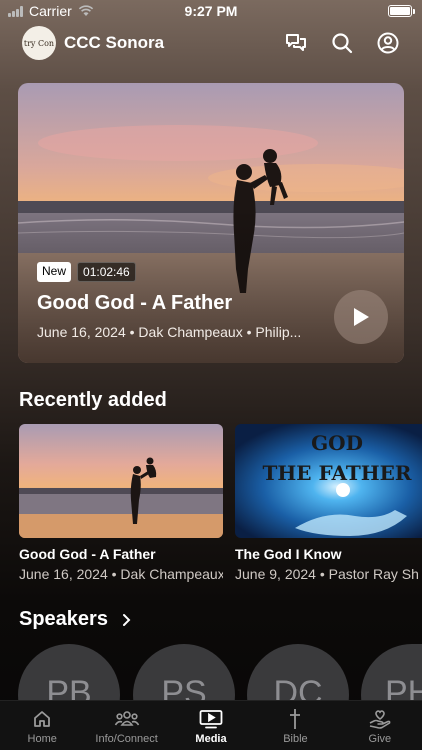 The width and height of the screenshot is (422, 750). Describe the element at coordinates (380, 739) in the screenshot. I see `nav-label: Give` at that location.